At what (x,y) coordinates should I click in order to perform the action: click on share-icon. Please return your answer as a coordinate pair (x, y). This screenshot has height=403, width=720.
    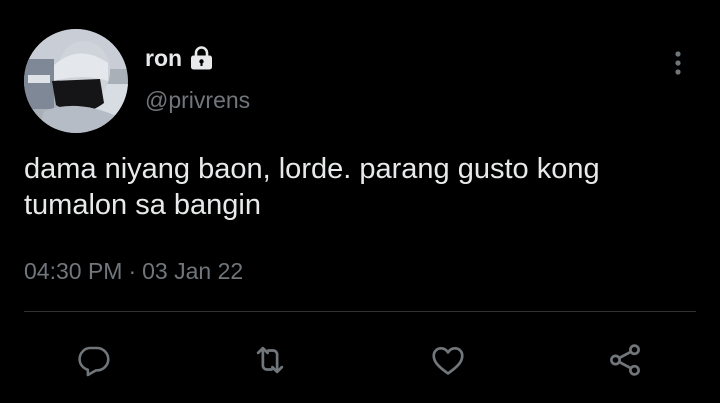
    Looking at the image, I should click on (625, 360).